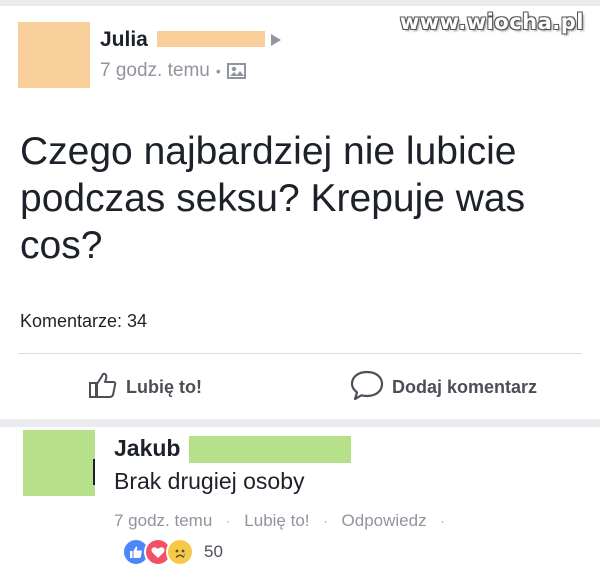 The image size is (600, 587). I want to click on comment-meta: 7 godz. temu · Lubię to! · Odpowiedz ·, so click(286, 521).